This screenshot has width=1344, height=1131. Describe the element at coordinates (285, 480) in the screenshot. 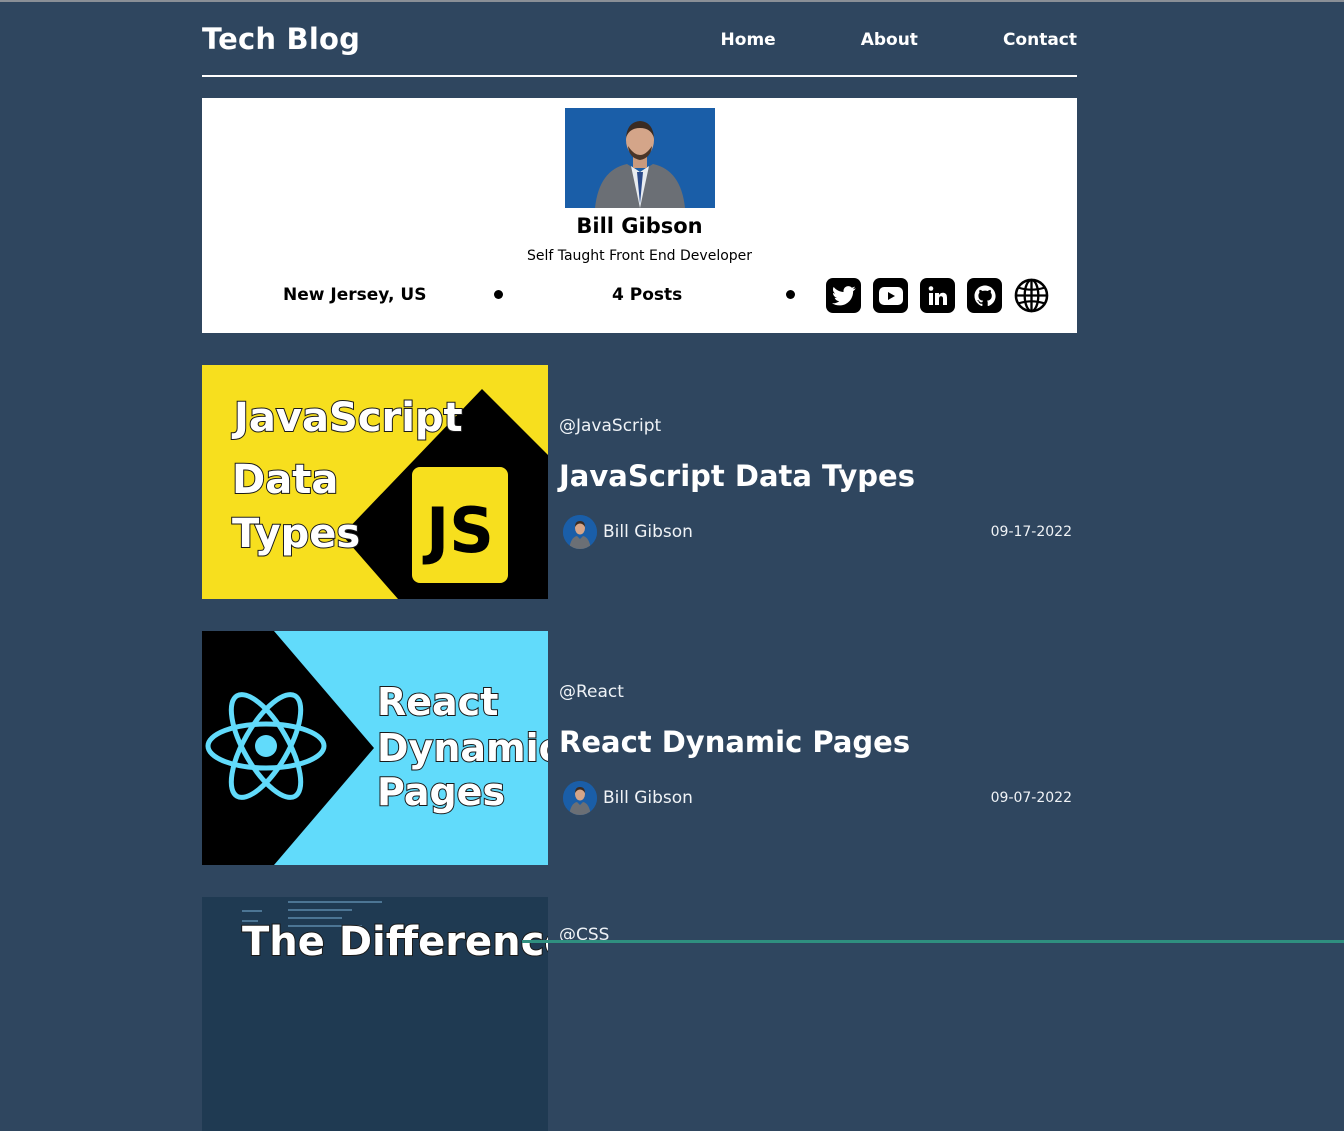

I see `thumb-line: Data` at that location.